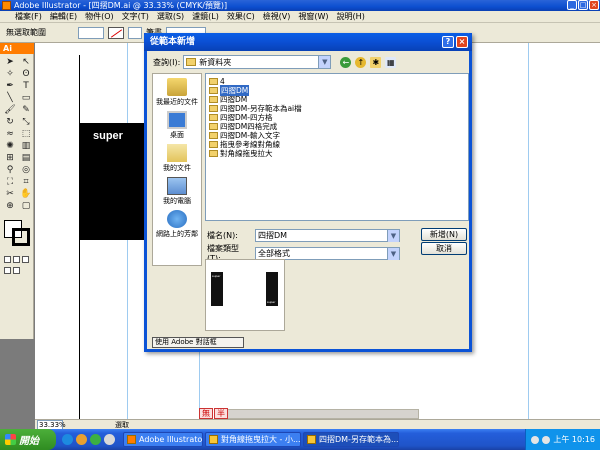 The height and width of the screenshot is (450, 600). Describe the element at coordinates (26, 206) in the screenshot. I see `artboard-tool-icon: ▢` at that location.